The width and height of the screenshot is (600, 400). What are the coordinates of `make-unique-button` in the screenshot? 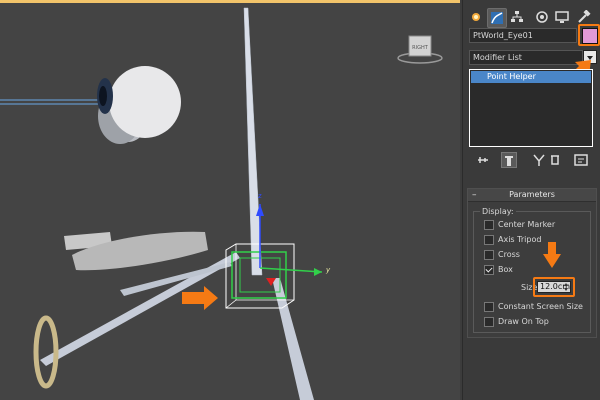 It's located at (539, 160).